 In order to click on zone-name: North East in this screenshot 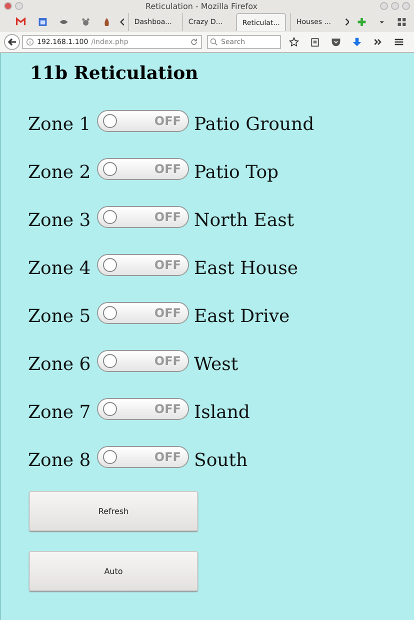, I will do `click(244, 220)`.